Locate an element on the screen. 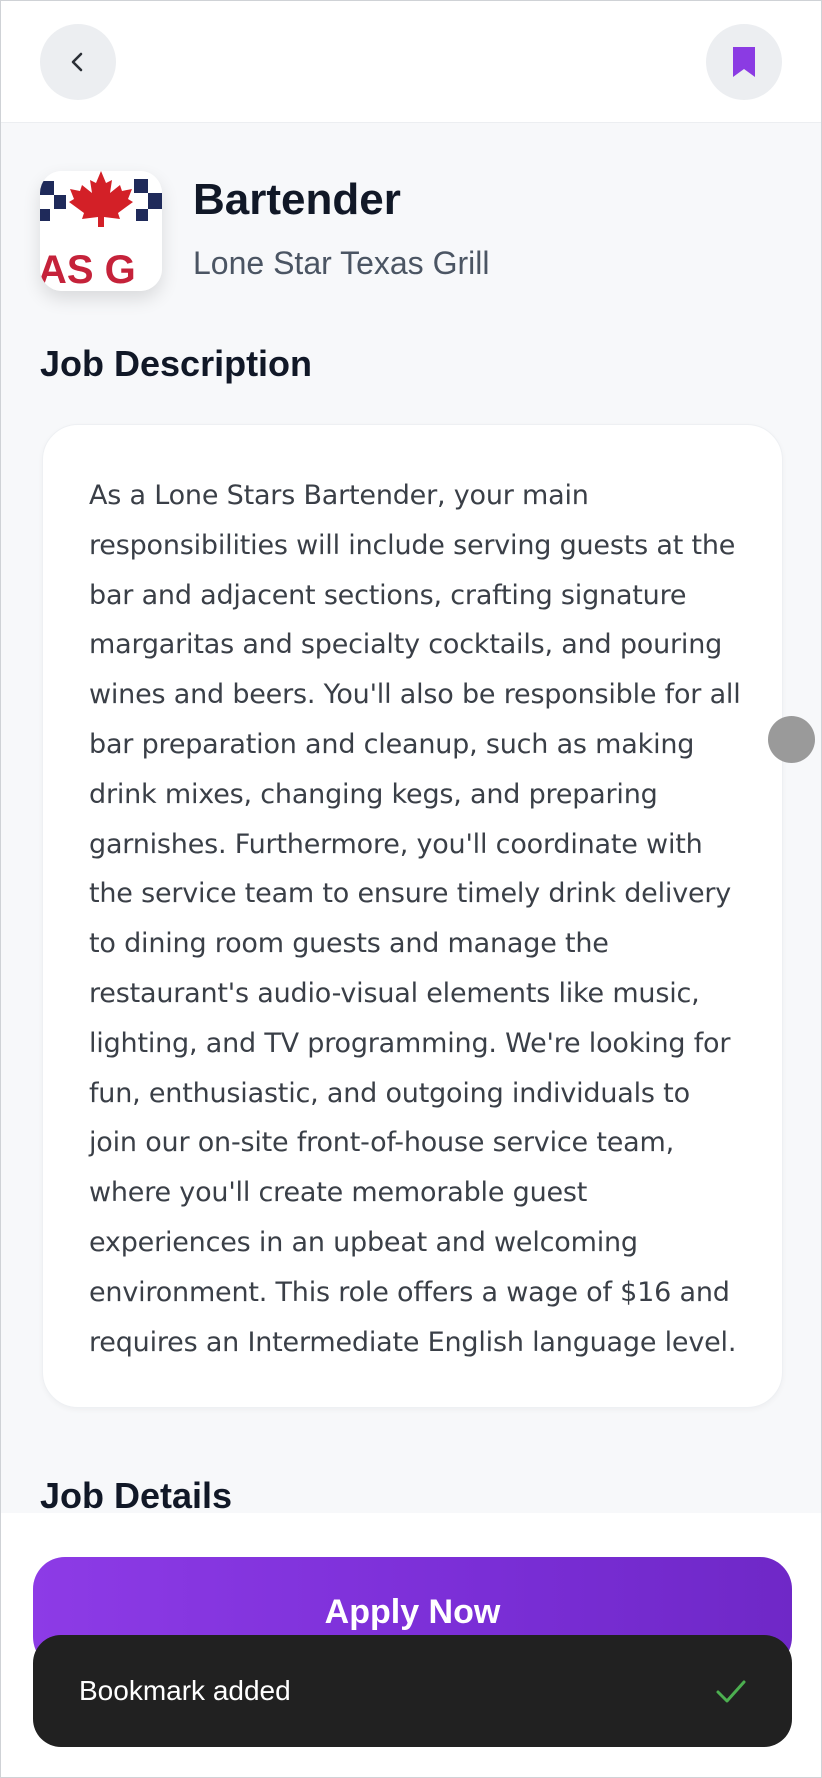 This screenshot has width=822, height=1778. job-details-heading: Job Details is located at coordinates (136, 1495).